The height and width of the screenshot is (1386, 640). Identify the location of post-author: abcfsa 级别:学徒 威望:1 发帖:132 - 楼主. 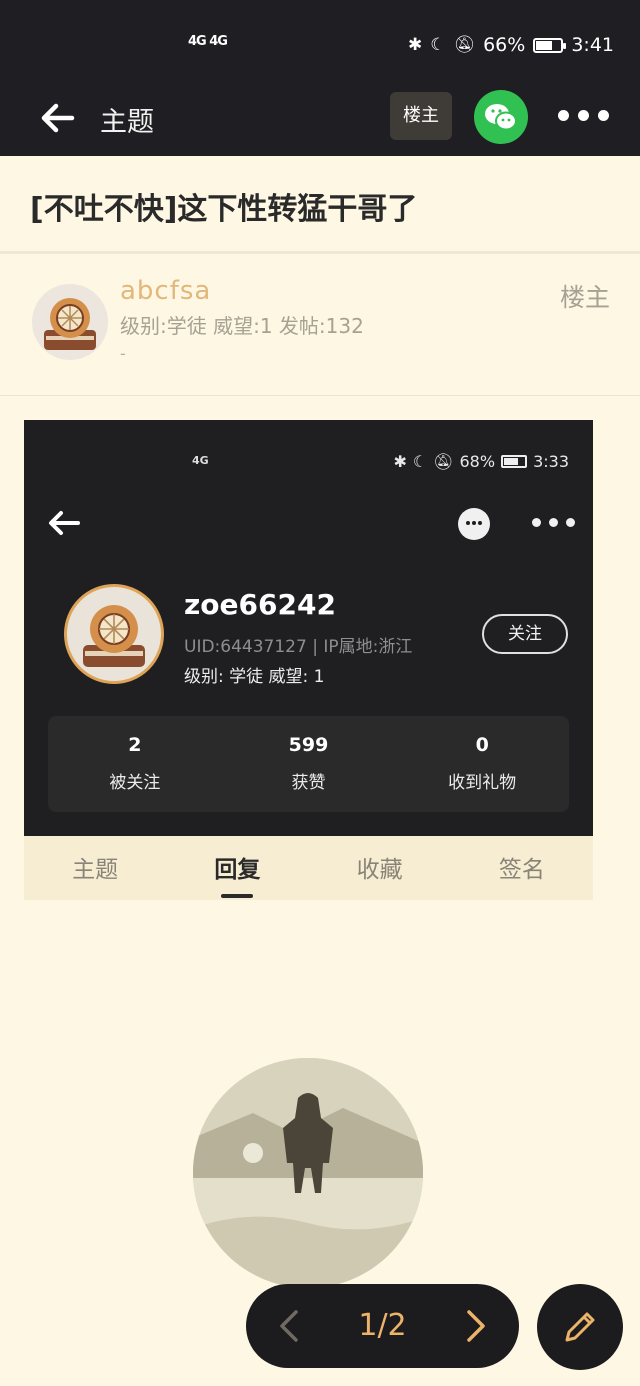
(320, 326).